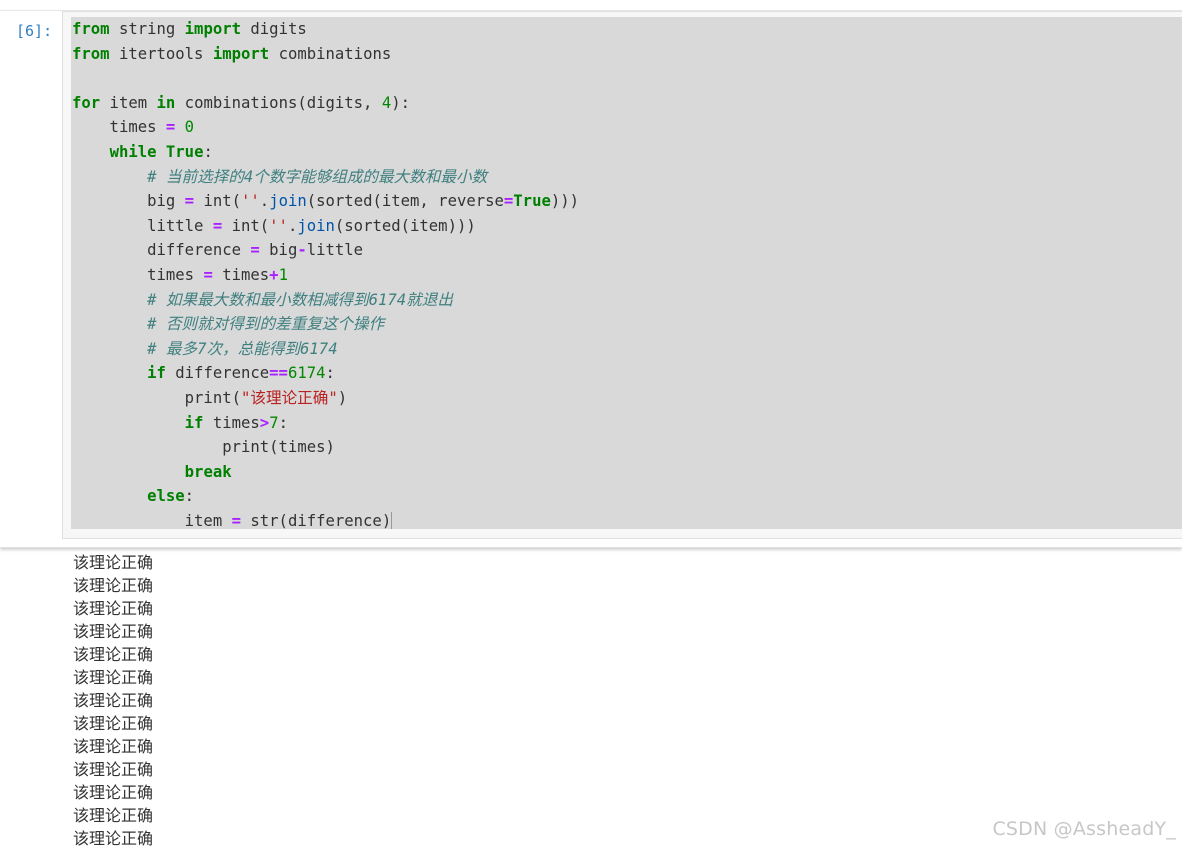 This screenshot has height=846, width=1182. I want to click on code-line: from itertools import combinations, so click(626, 54).